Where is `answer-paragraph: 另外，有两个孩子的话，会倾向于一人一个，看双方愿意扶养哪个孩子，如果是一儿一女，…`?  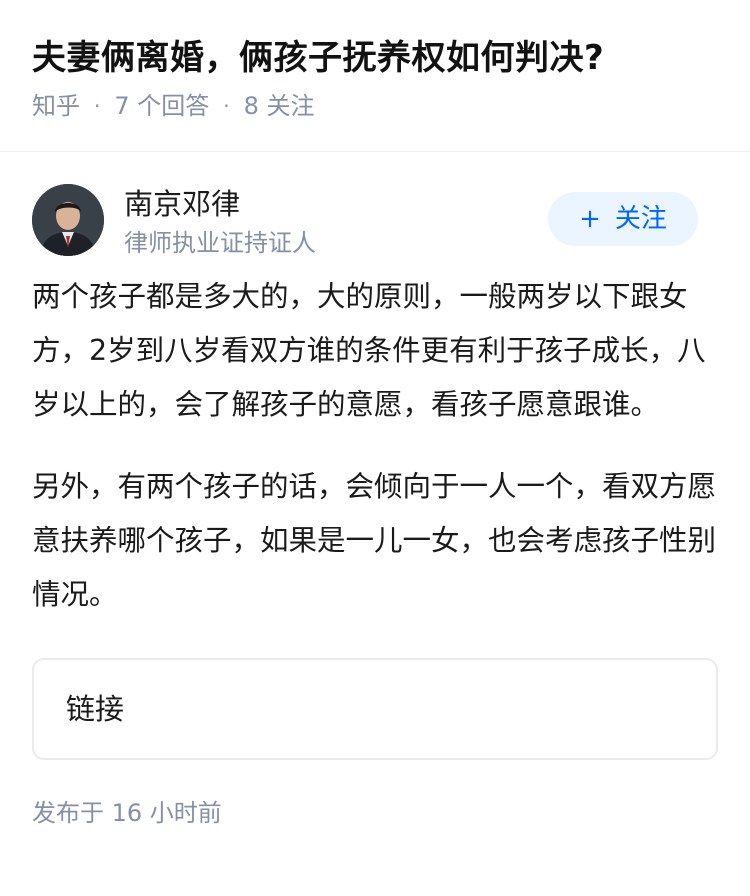 answer-paragraph: 另外，有两个孩子的话，会倾向于一人一个，看双方愿意扶养哪个孩子，如果是一儿一女，… is located at coordinates (374, 540).